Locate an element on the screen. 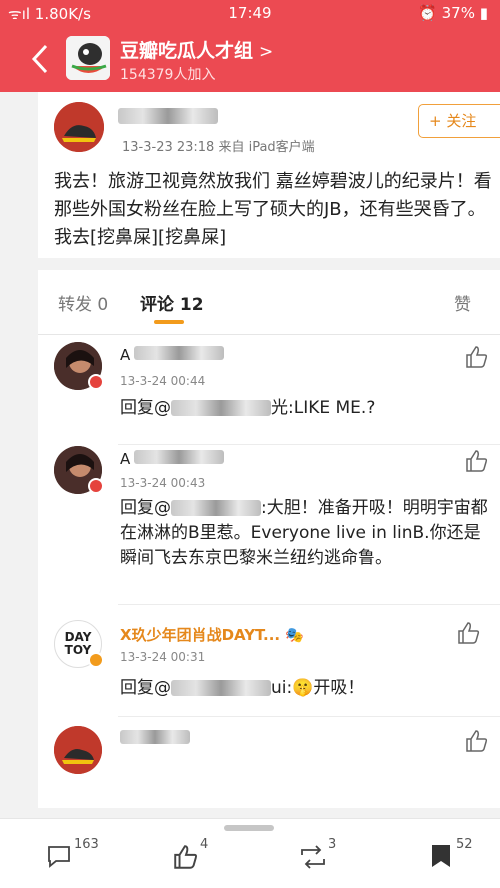  commenter-name: X玖少年团肖战DAYT... 🎭 is located at coordinates (212, 634).